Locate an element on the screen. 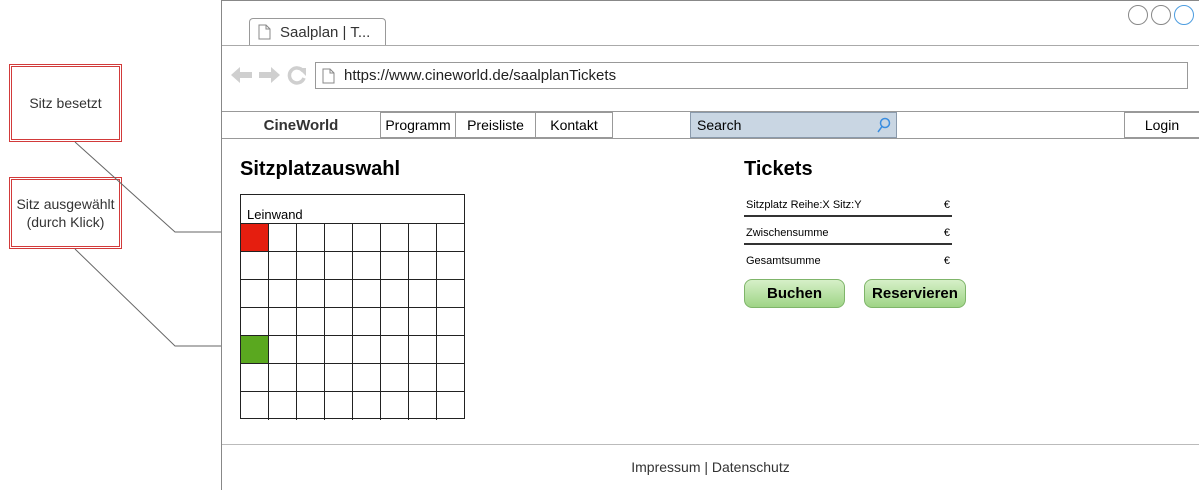  annotation-seat-selected: Sitz ausgewählt (durch Klick) is located at coordinates (65, 213).